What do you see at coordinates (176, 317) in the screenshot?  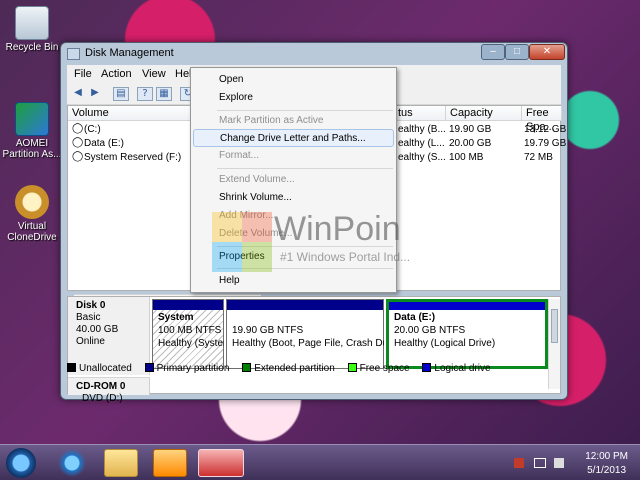 I see `partition-name: System` at bounding box center [176, 317].